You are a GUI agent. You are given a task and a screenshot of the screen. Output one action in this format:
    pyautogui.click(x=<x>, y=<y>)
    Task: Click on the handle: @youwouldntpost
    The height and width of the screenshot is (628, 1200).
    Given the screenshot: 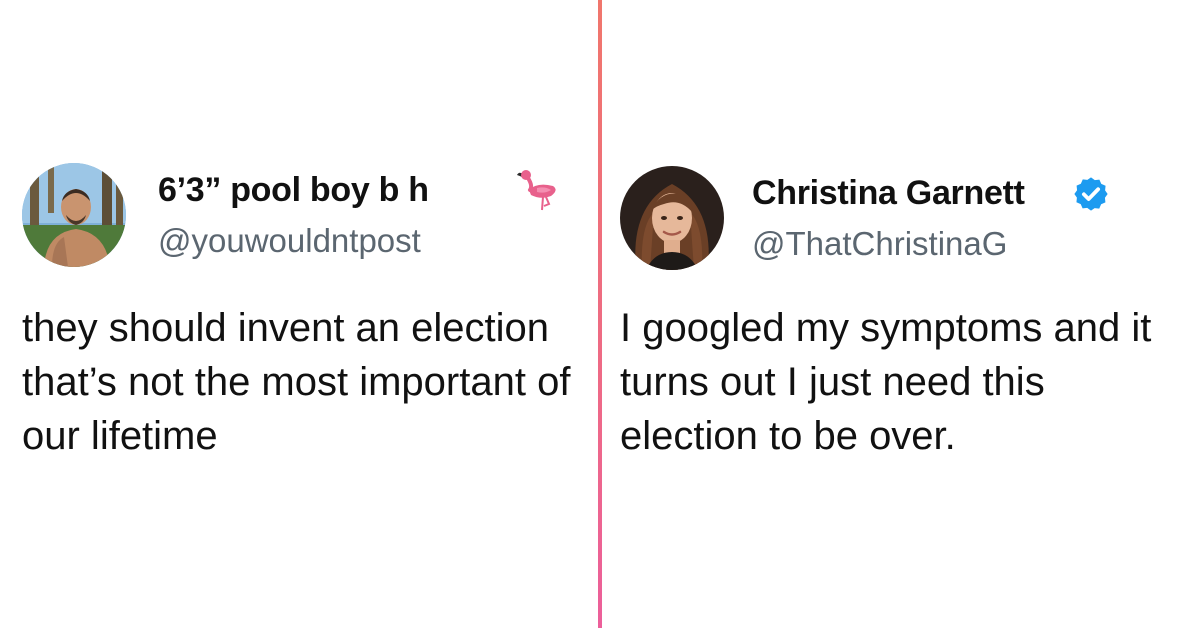 What is the action you would take?
    pyautogui.click(x=289, y=241)
    